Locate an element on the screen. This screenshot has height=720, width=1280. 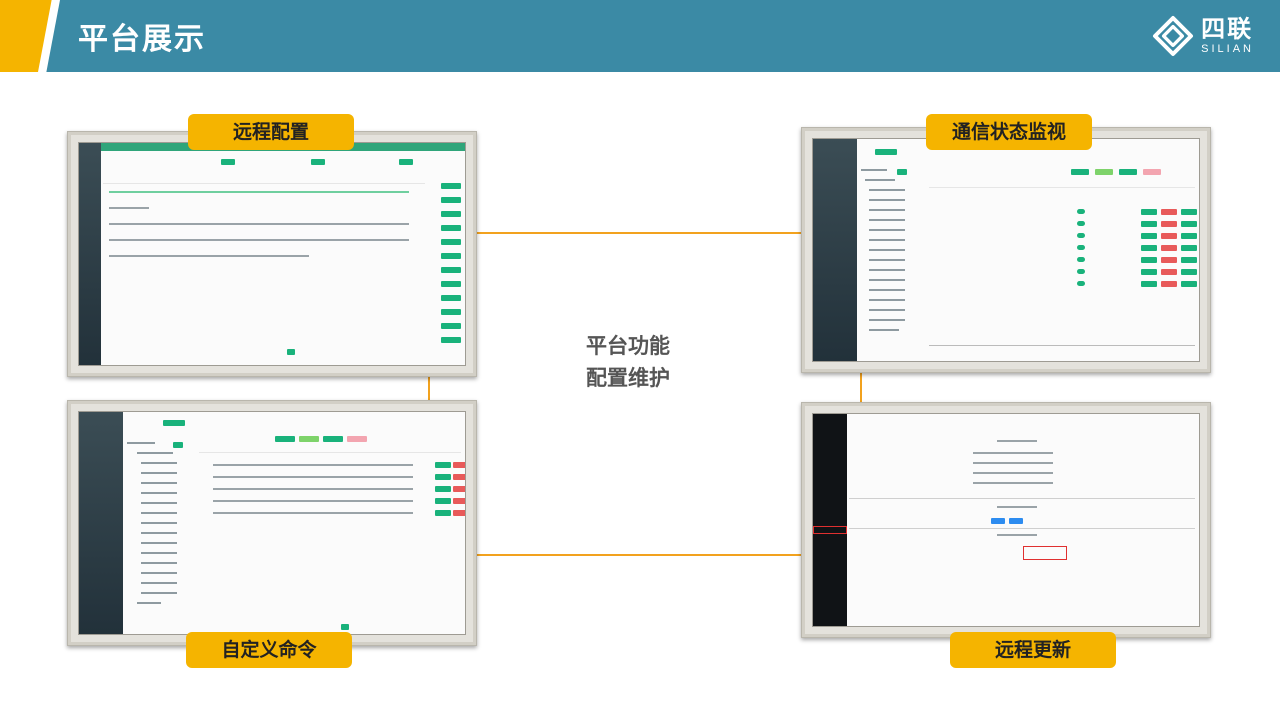
screen-comm-status is located at coordinates (1006, 250).